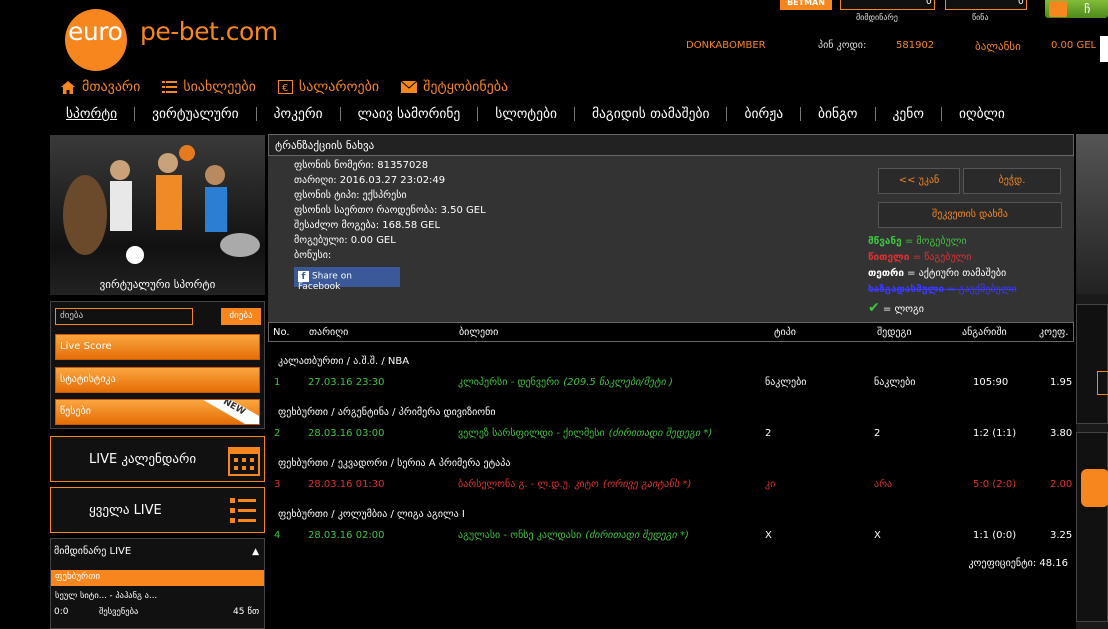 Image resolution: width=1108 pixels, height=629 pixels. What do you see at coordinates (255, 552) in the screenshot?
I see `collapse-icon: ▲` at bounding box center [255, 552].